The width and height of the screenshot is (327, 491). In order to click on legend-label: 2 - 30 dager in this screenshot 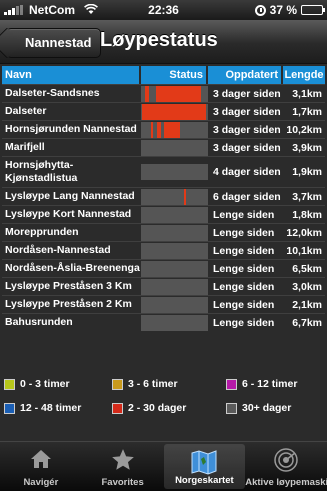, I will do `click(157, 408)`.